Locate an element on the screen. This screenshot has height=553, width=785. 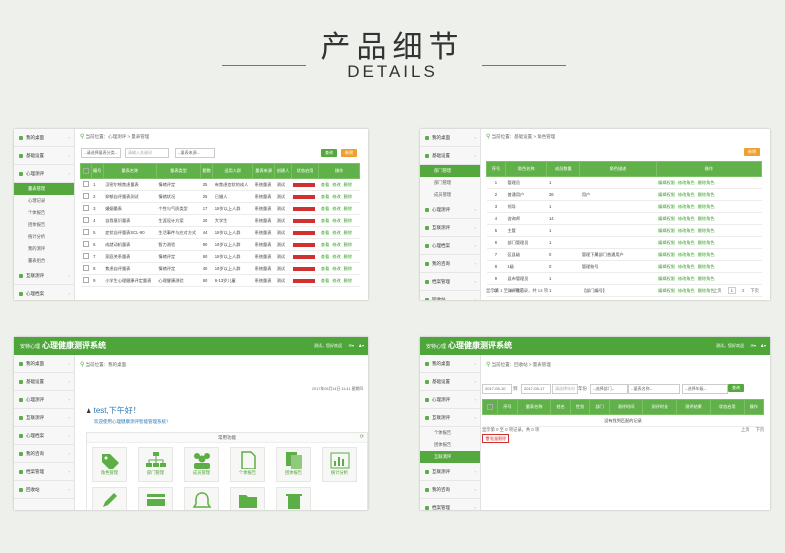
shortcut-tile: 角色管理 is located at coordinates (109, 464).